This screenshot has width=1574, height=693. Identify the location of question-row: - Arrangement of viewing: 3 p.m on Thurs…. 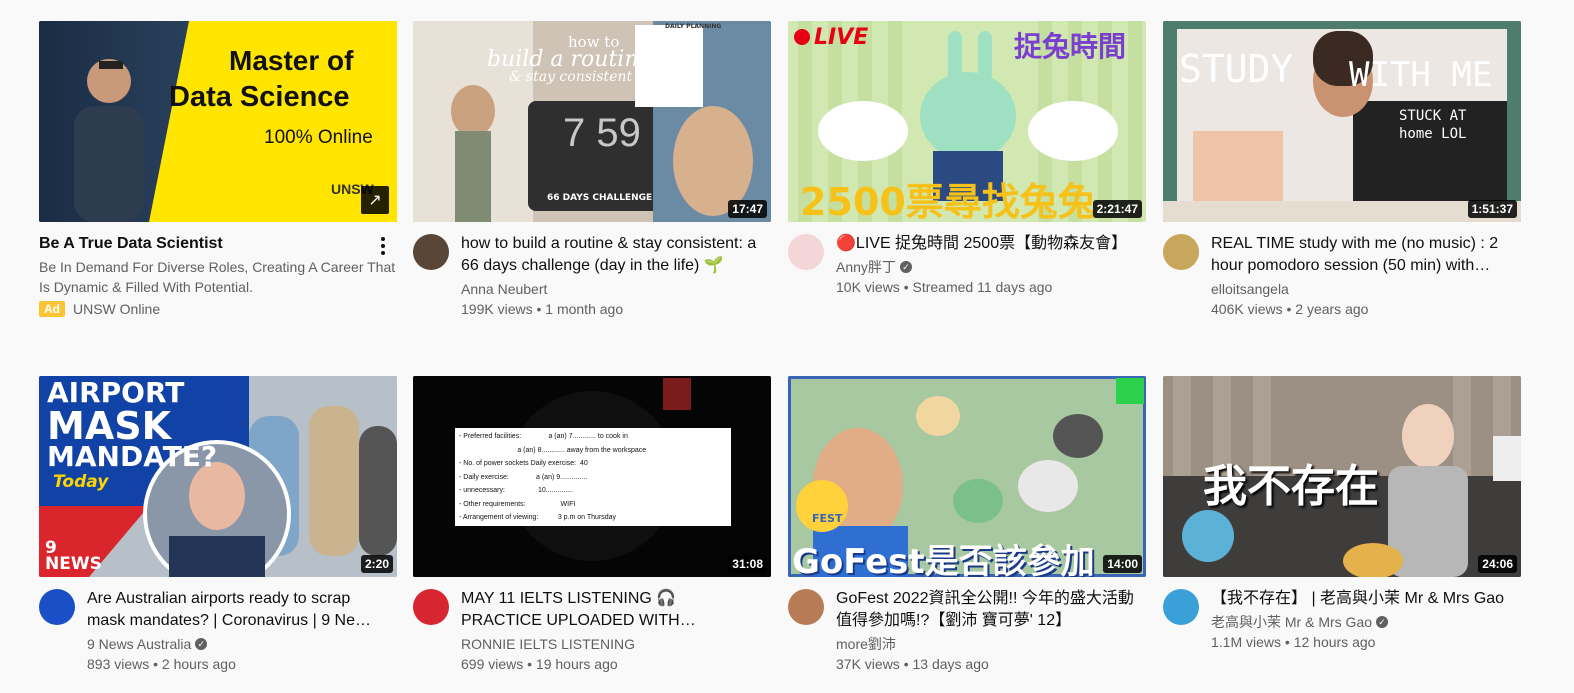
(538, 517).